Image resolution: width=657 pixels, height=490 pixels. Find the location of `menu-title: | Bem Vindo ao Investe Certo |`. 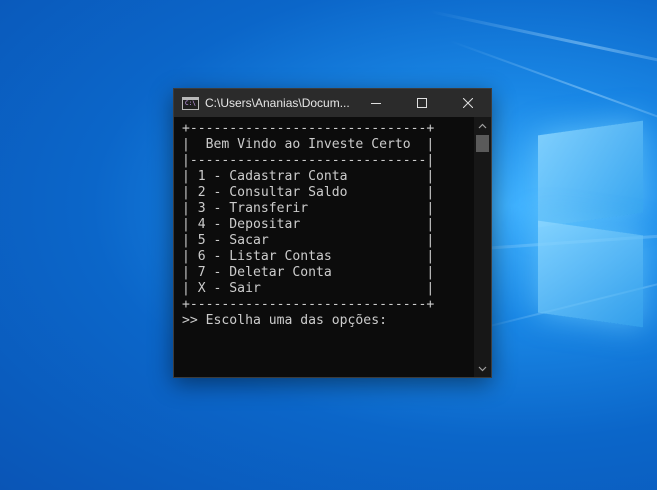

menu-title: | Bem Vindo ao Investe Certo | is located at coordinates (308, 144).